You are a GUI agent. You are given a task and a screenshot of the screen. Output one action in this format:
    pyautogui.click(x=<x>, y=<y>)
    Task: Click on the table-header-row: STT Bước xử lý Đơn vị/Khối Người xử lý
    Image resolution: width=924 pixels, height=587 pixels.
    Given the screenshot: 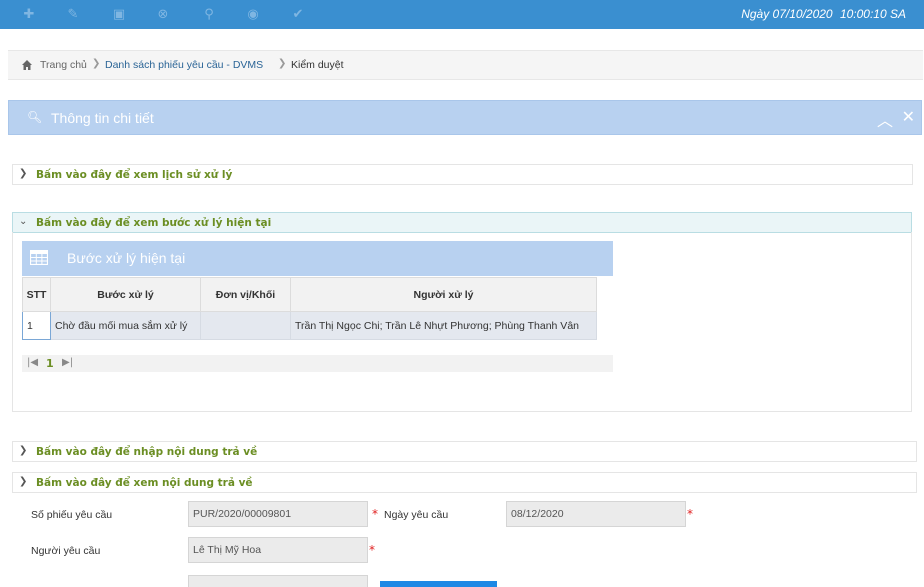 What is the action you would take?
    pyautogui.click(x=309, y=294)
    